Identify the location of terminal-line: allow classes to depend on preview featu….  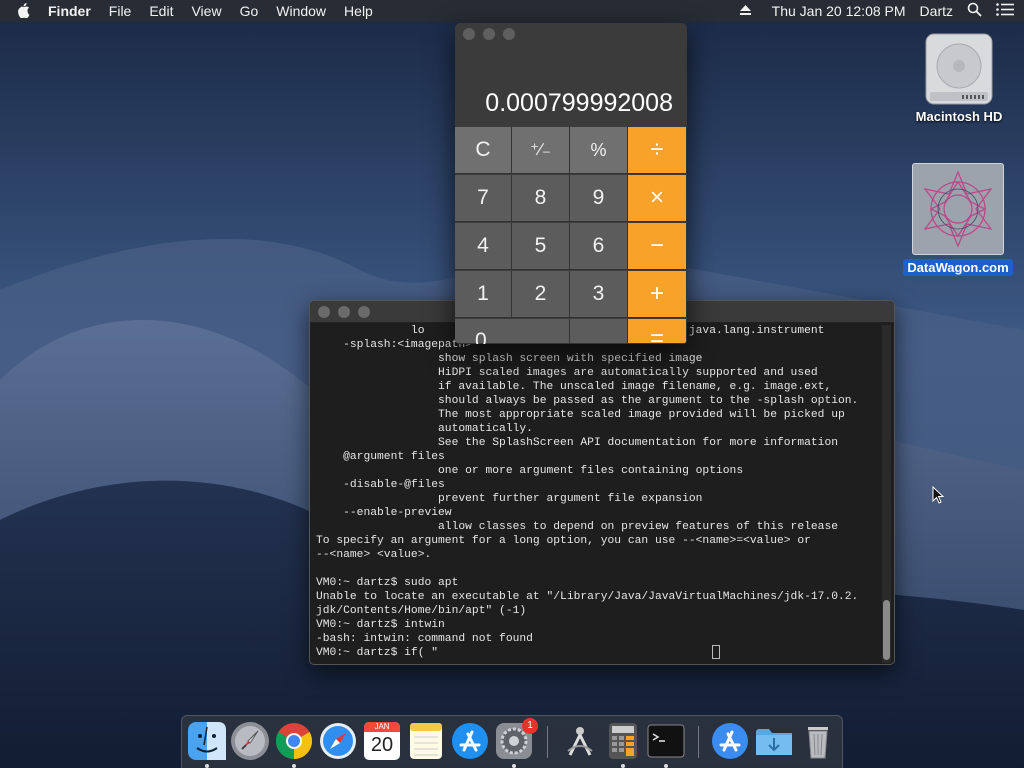
(577, 527).